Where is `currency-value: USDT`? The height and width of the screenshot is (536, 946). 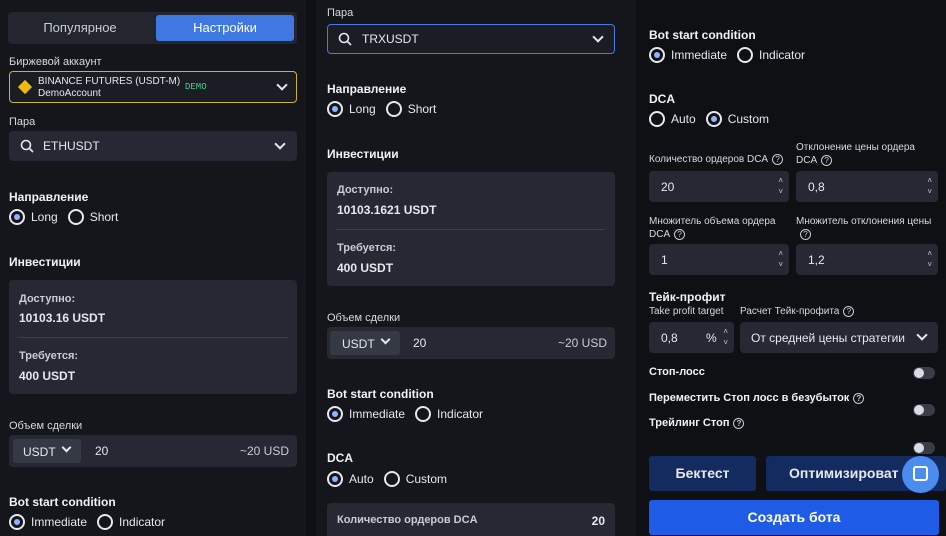 currency-value: USDT is located at coordinates (358, 344).